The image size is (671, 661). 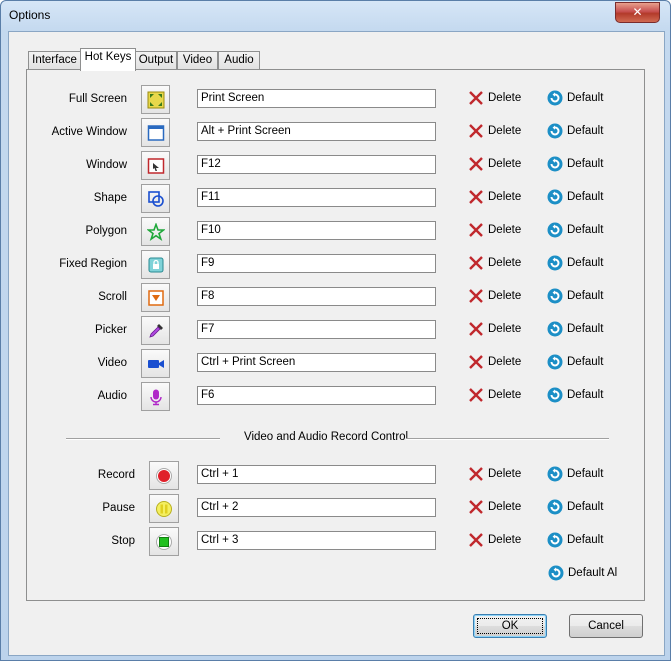 I want to click on polygon-default-button: Default, so click(x=579, y=231).